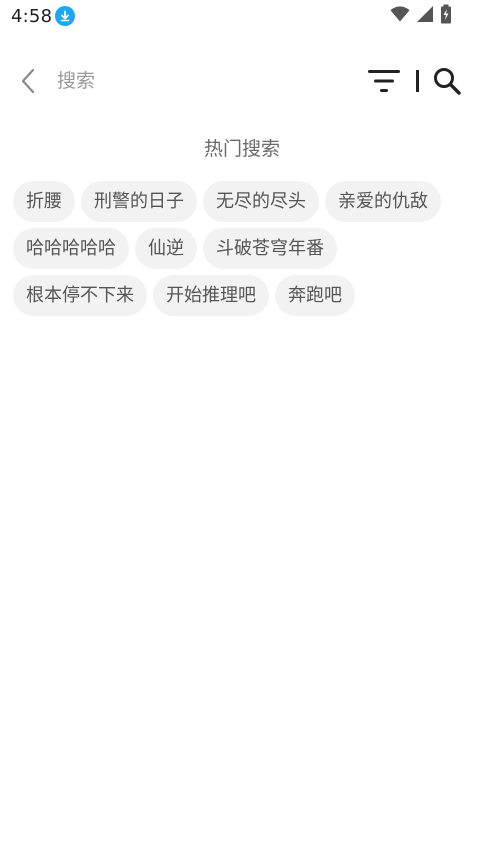 Image resolution: width=484 pixels, height=860 pixels. I want to click on hot-search-title: 热门搜索, so click(241, 149).